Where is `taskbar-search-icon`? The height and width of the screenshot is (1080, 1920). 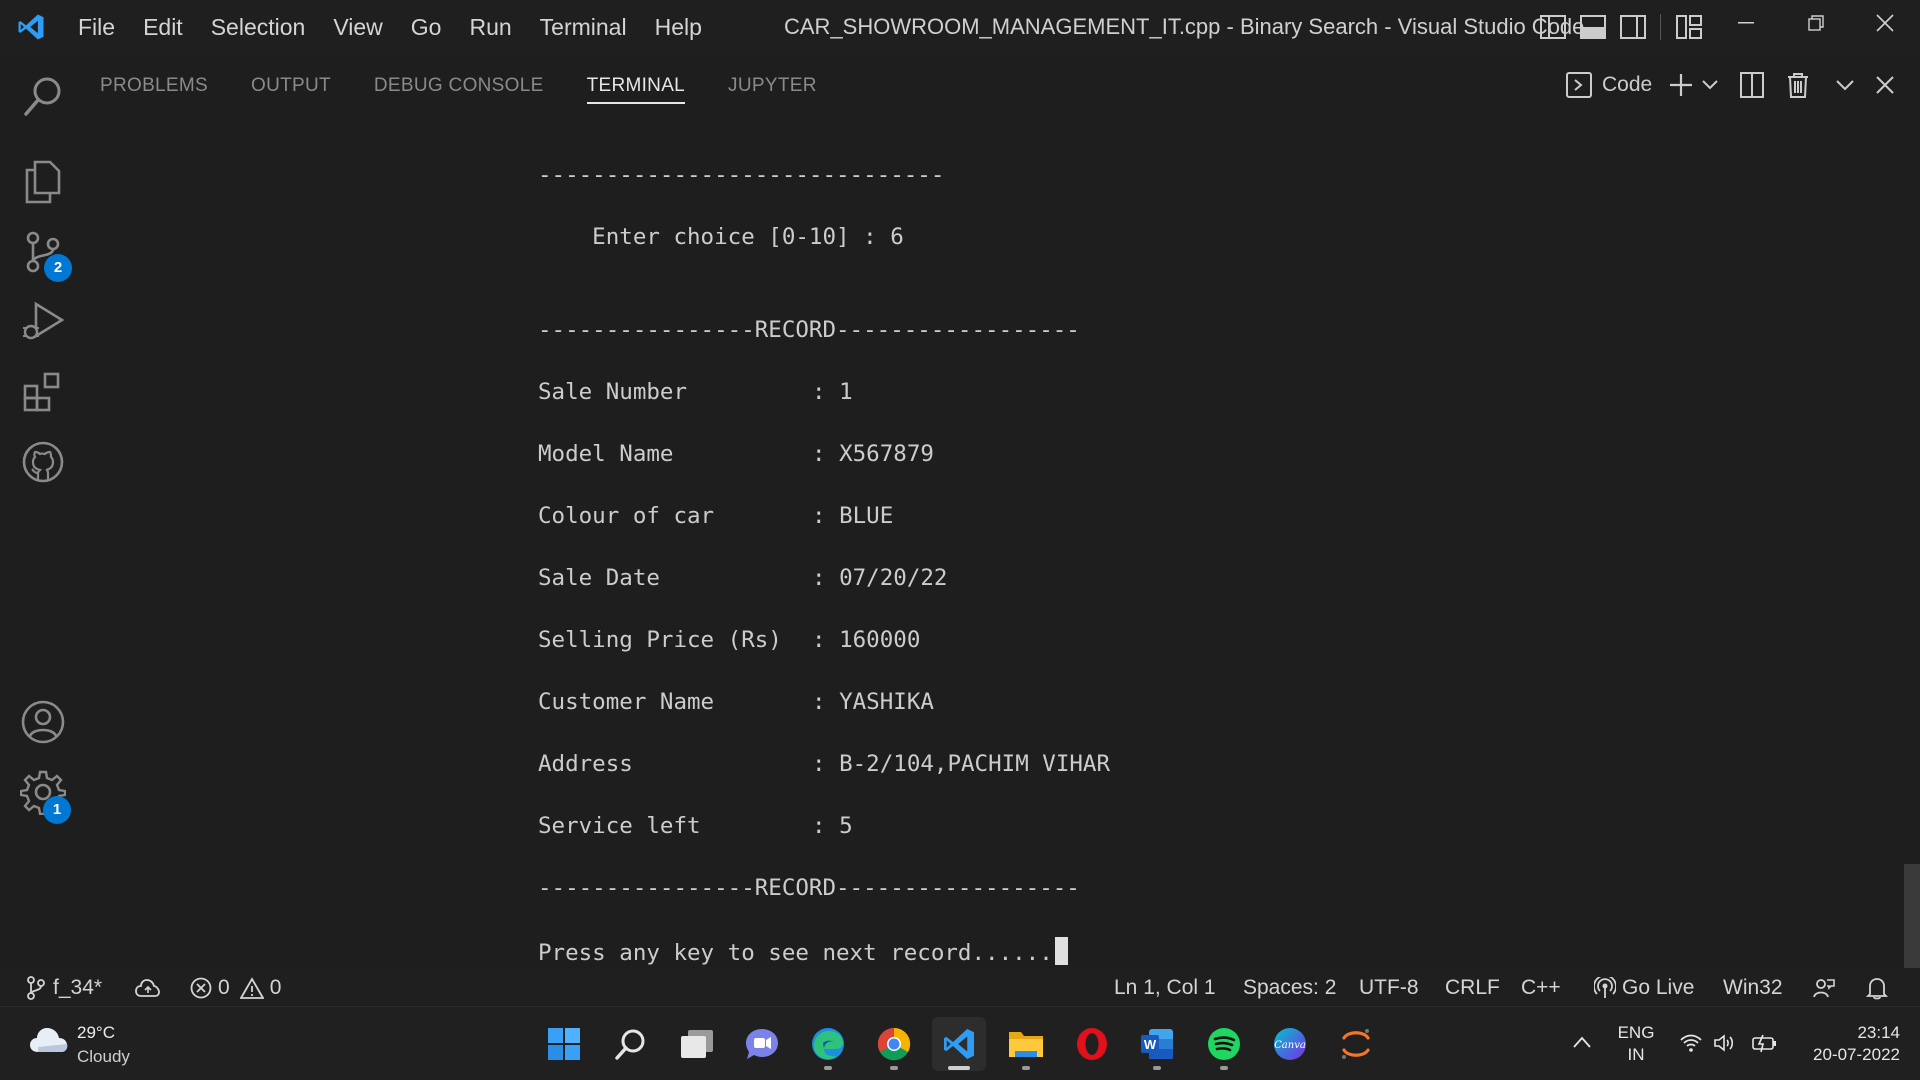
taskbar-search-icon is located at coordinates (631, 1044).